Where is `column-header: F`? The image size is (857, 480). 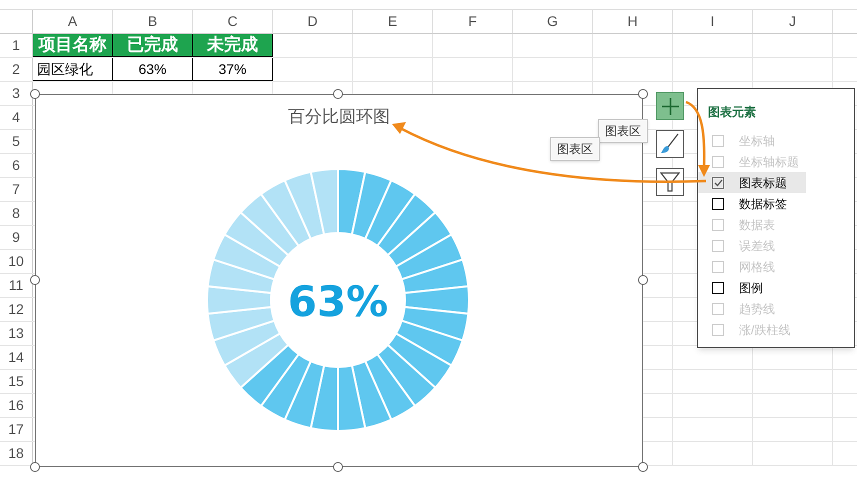
column-header: F is located at coordinates (473, 21).